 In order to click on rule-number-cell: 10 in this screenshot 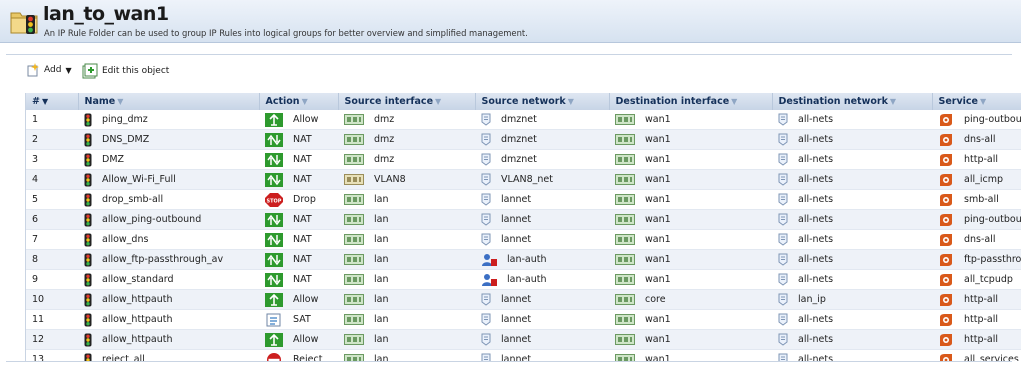, I will do `click(52, 299)`.